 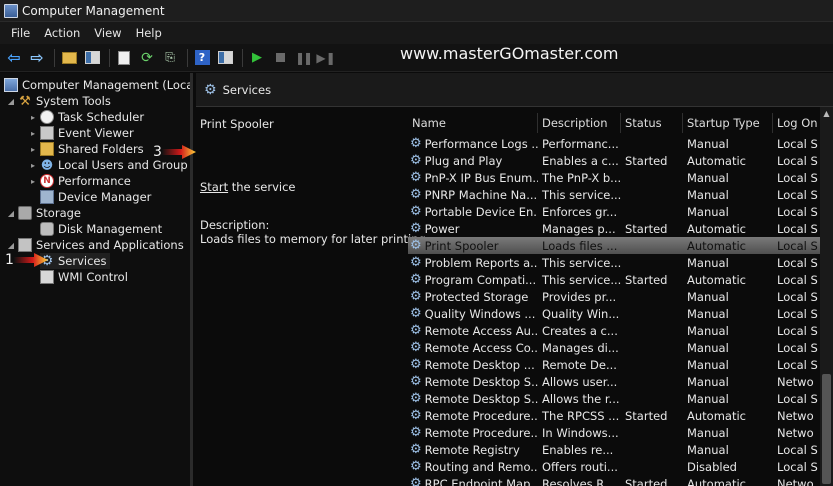 I want to click on service-startup-type-cell-text: Manual, so click(x=708, y=296).